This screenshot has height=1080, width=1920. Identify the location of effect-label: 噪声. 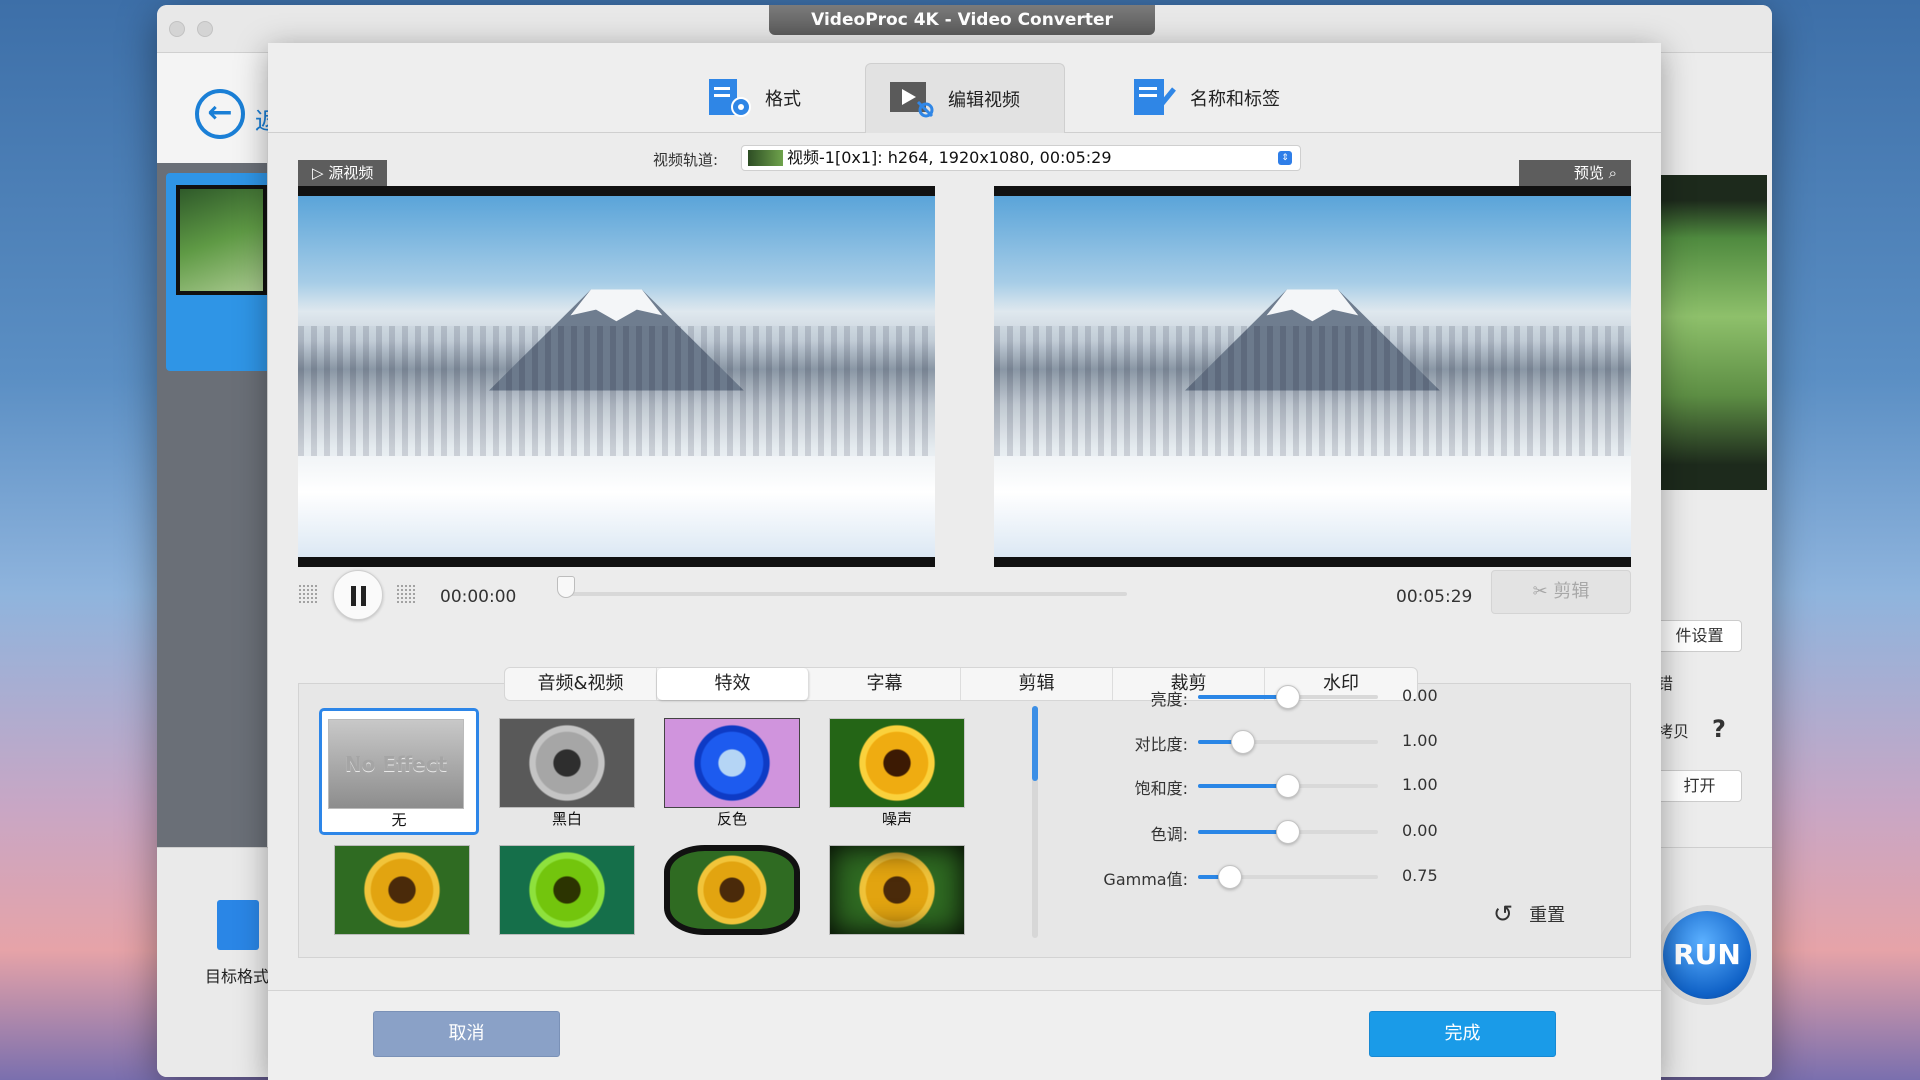
(896, 819).